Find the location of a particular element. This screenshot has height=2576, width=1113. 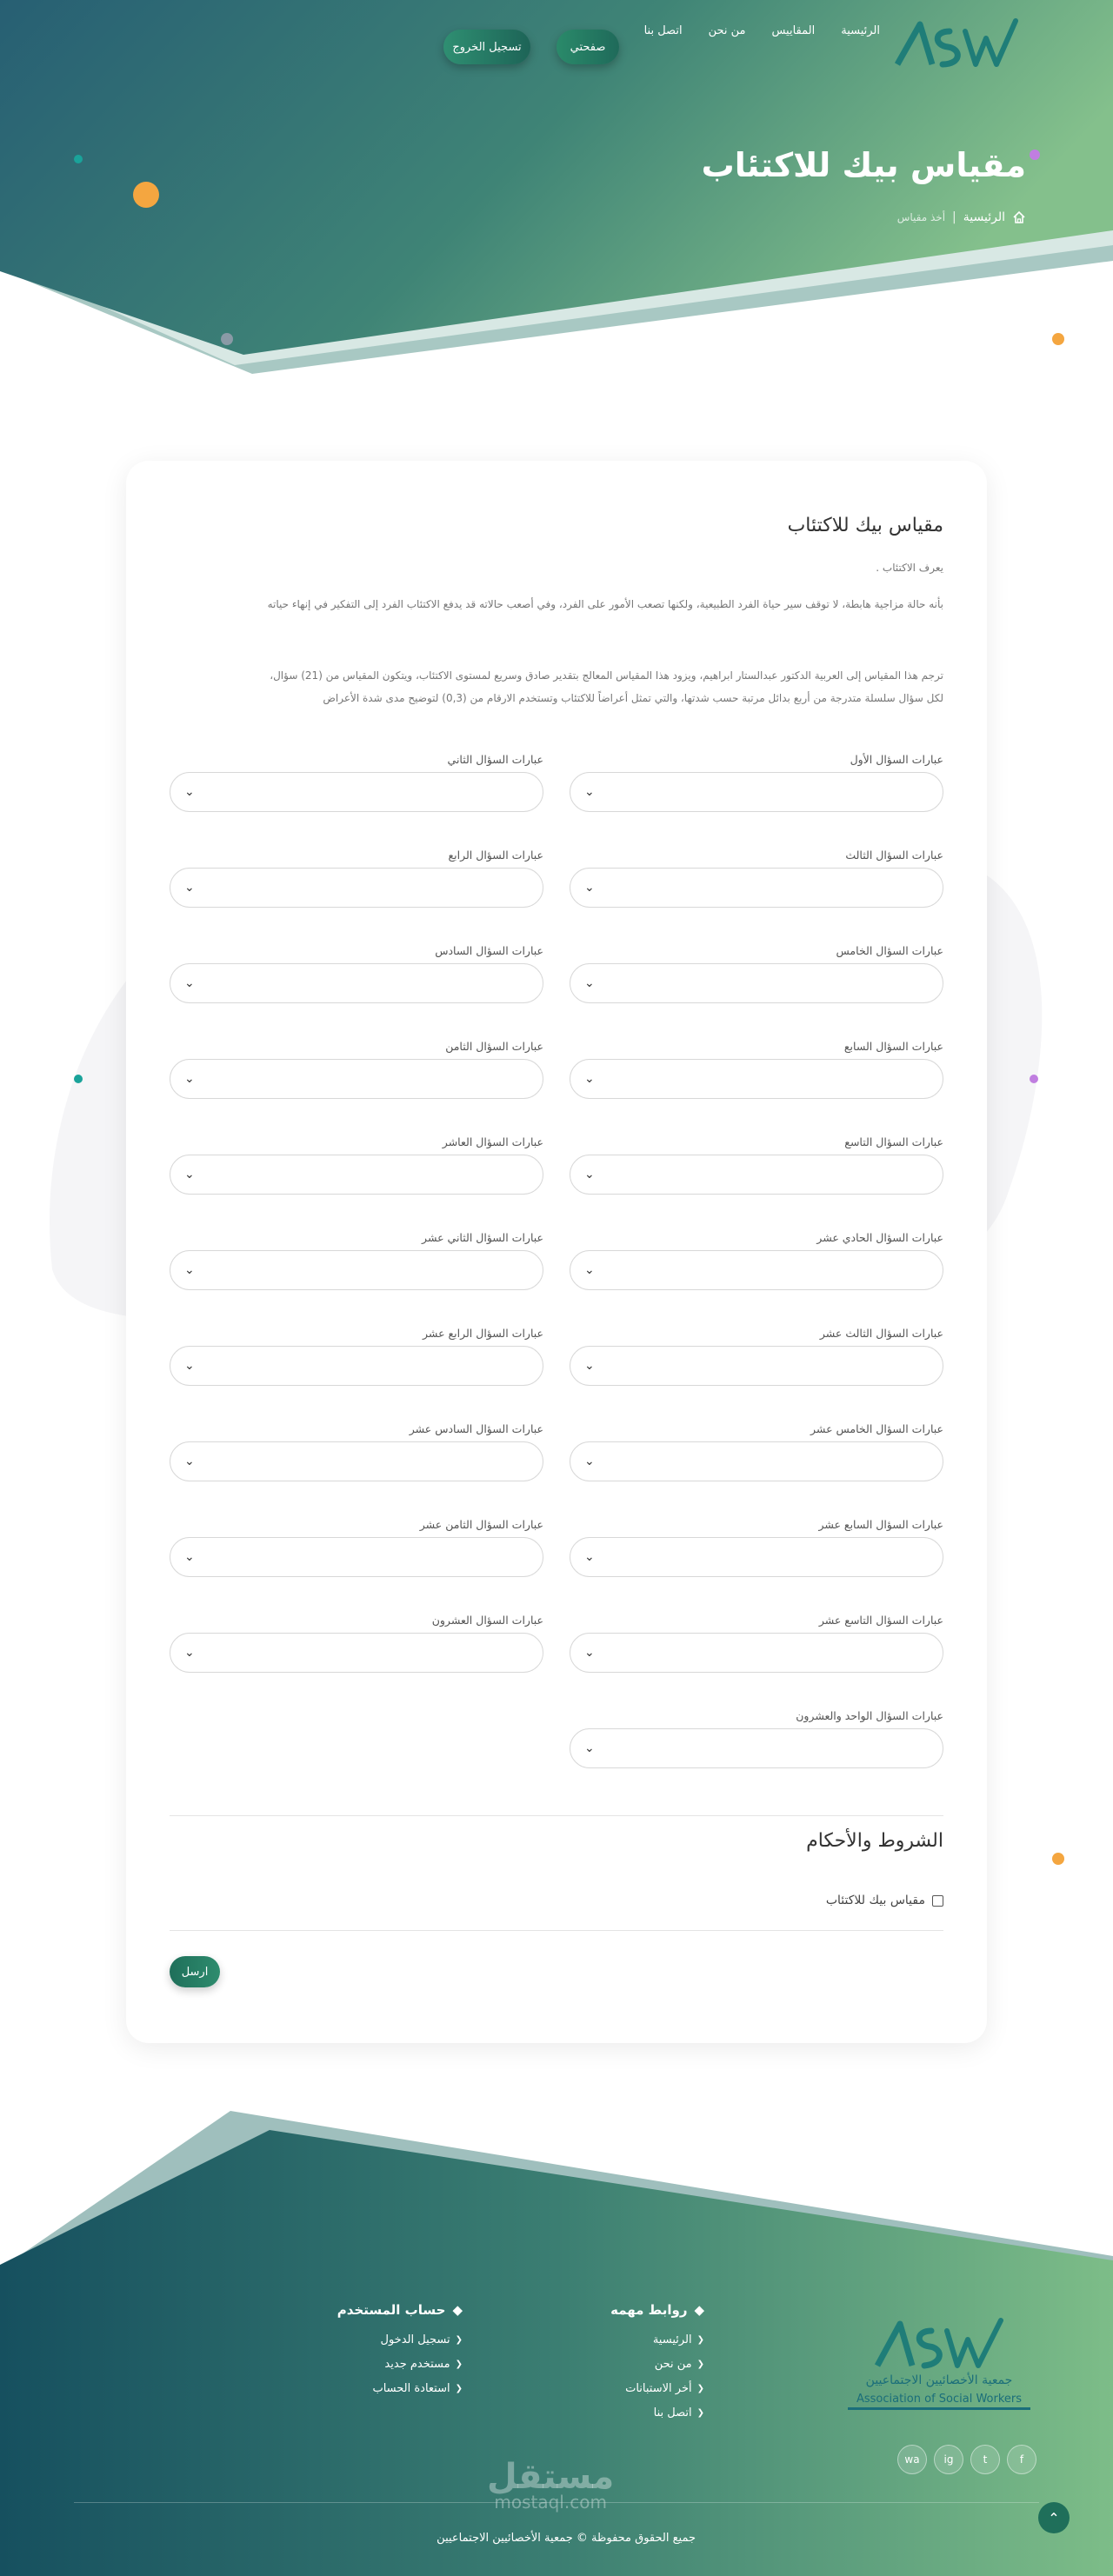

question-label: عبارات السؤال الواحد والعشرون is located at coordinates (870, 1715).